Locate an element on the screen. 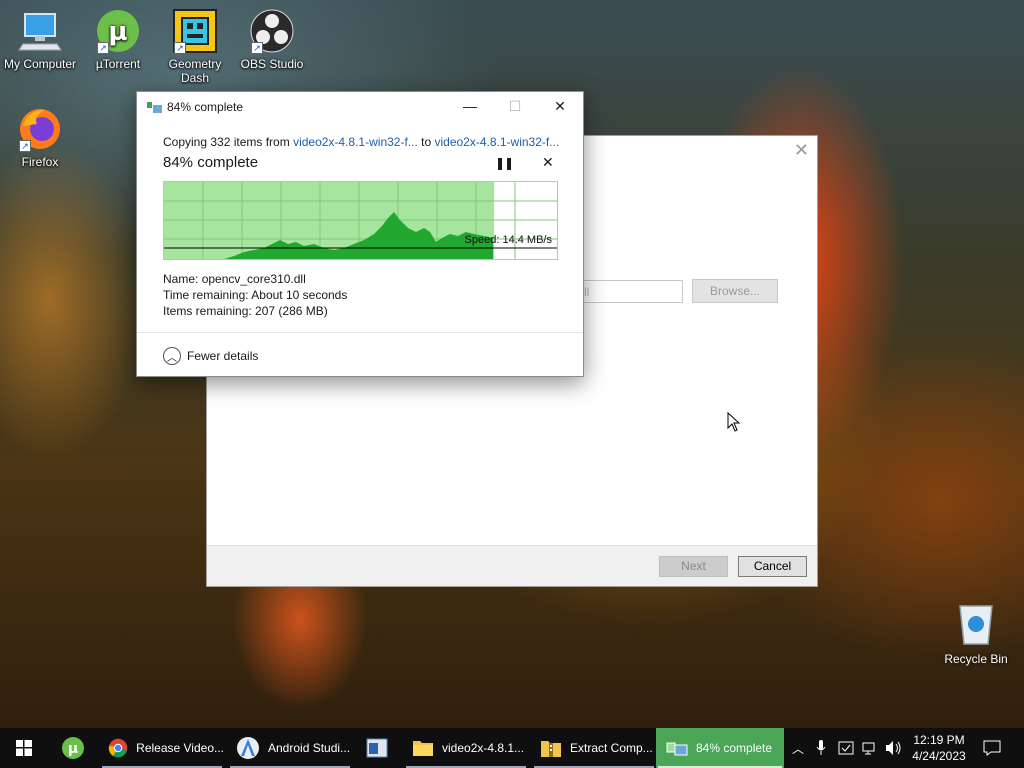 The width and height of the screenshot is (1024, 768). utorrent-icon: µ ↗ is located at coordinates (118, 31).